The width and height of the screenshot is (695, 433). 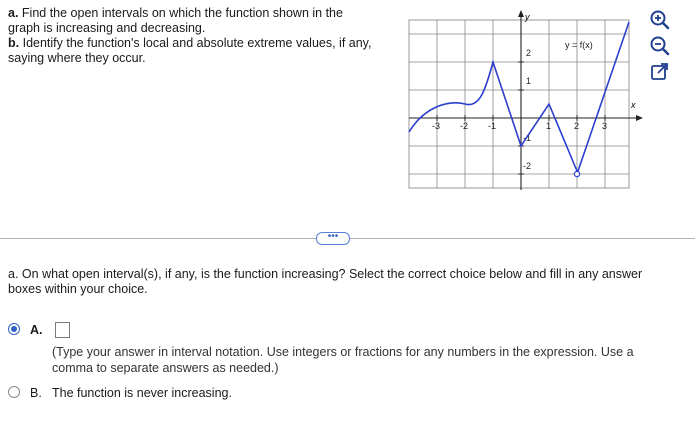 I want to click on x-axis-label: x, so click(x=633, y=105).